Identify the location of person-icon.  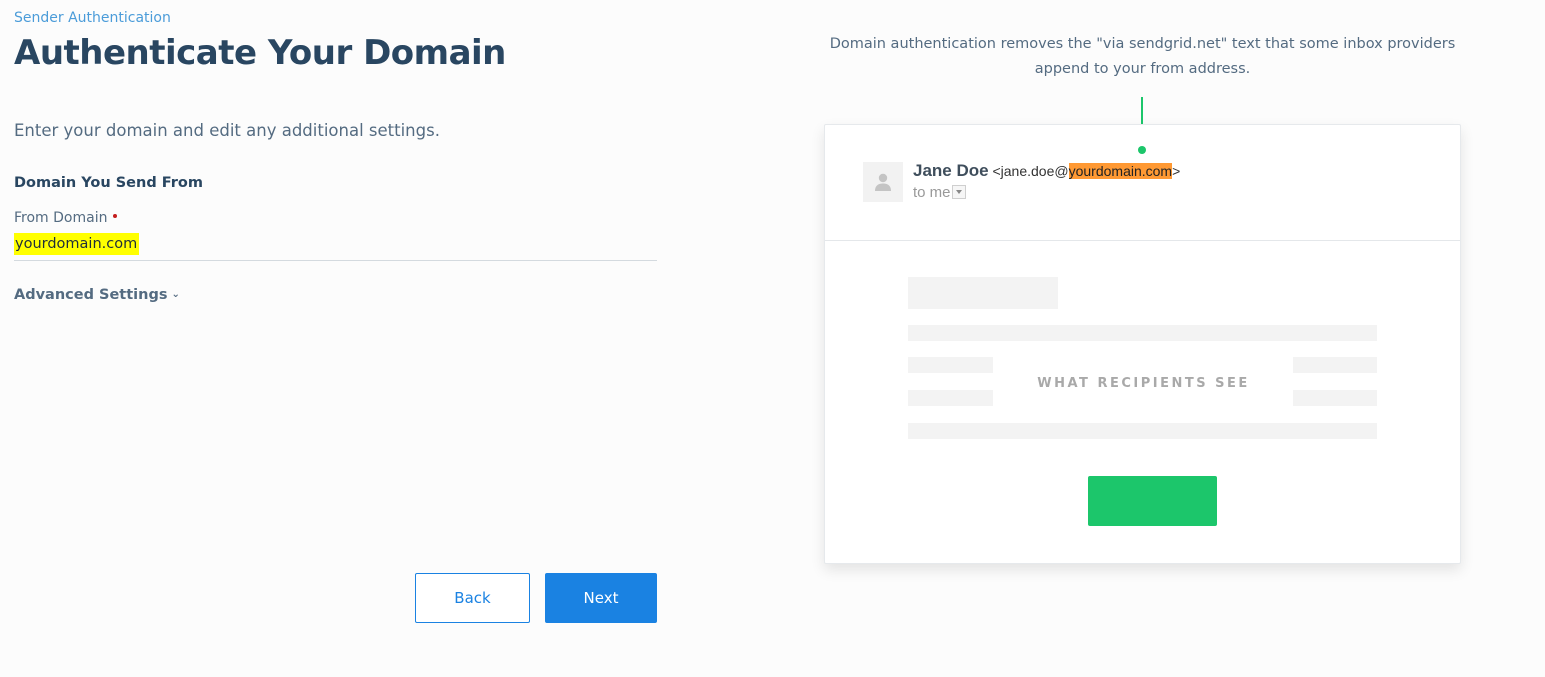
(883, 182).